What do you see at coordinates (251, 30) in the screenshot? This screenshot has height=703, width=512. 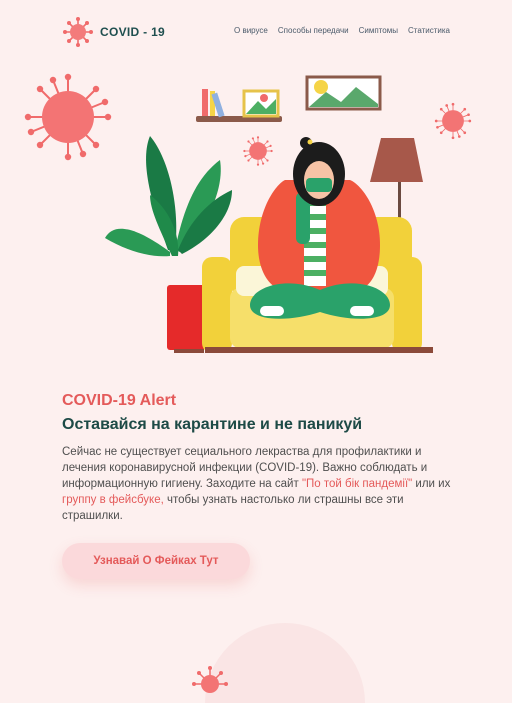 I see `nav-item-about: О вирусе` at bounding box center [251, 30].